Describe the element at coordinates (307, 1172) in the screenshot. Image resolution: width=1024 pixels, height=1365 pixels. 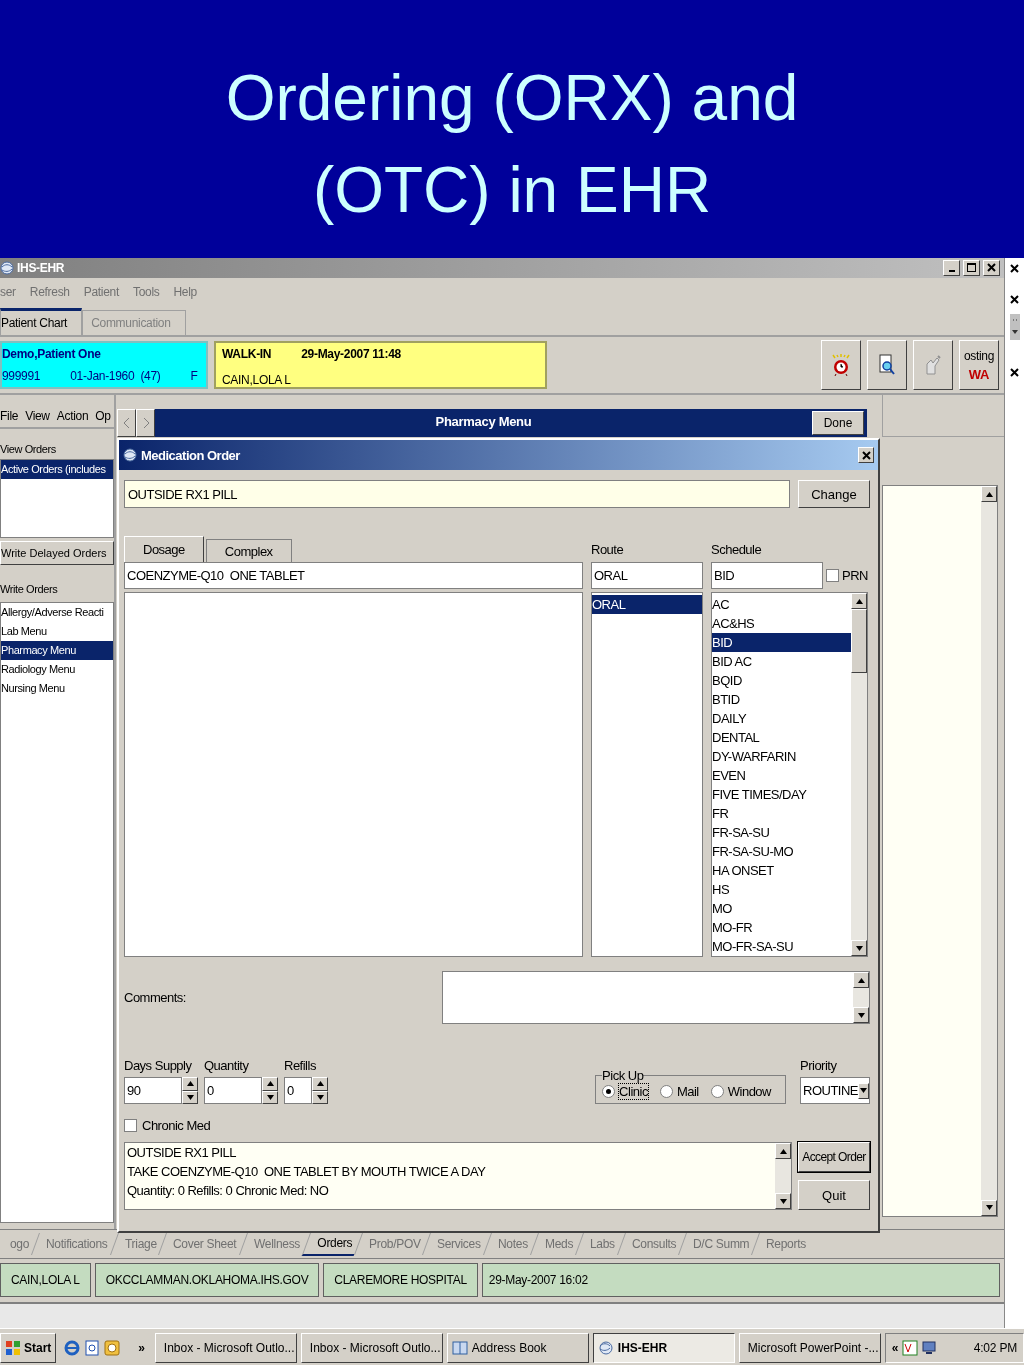
I see `summary-line: TAKE COENZYME-Q10 ONE TABLET BY MOUTH TWICE A DAY` at that location.